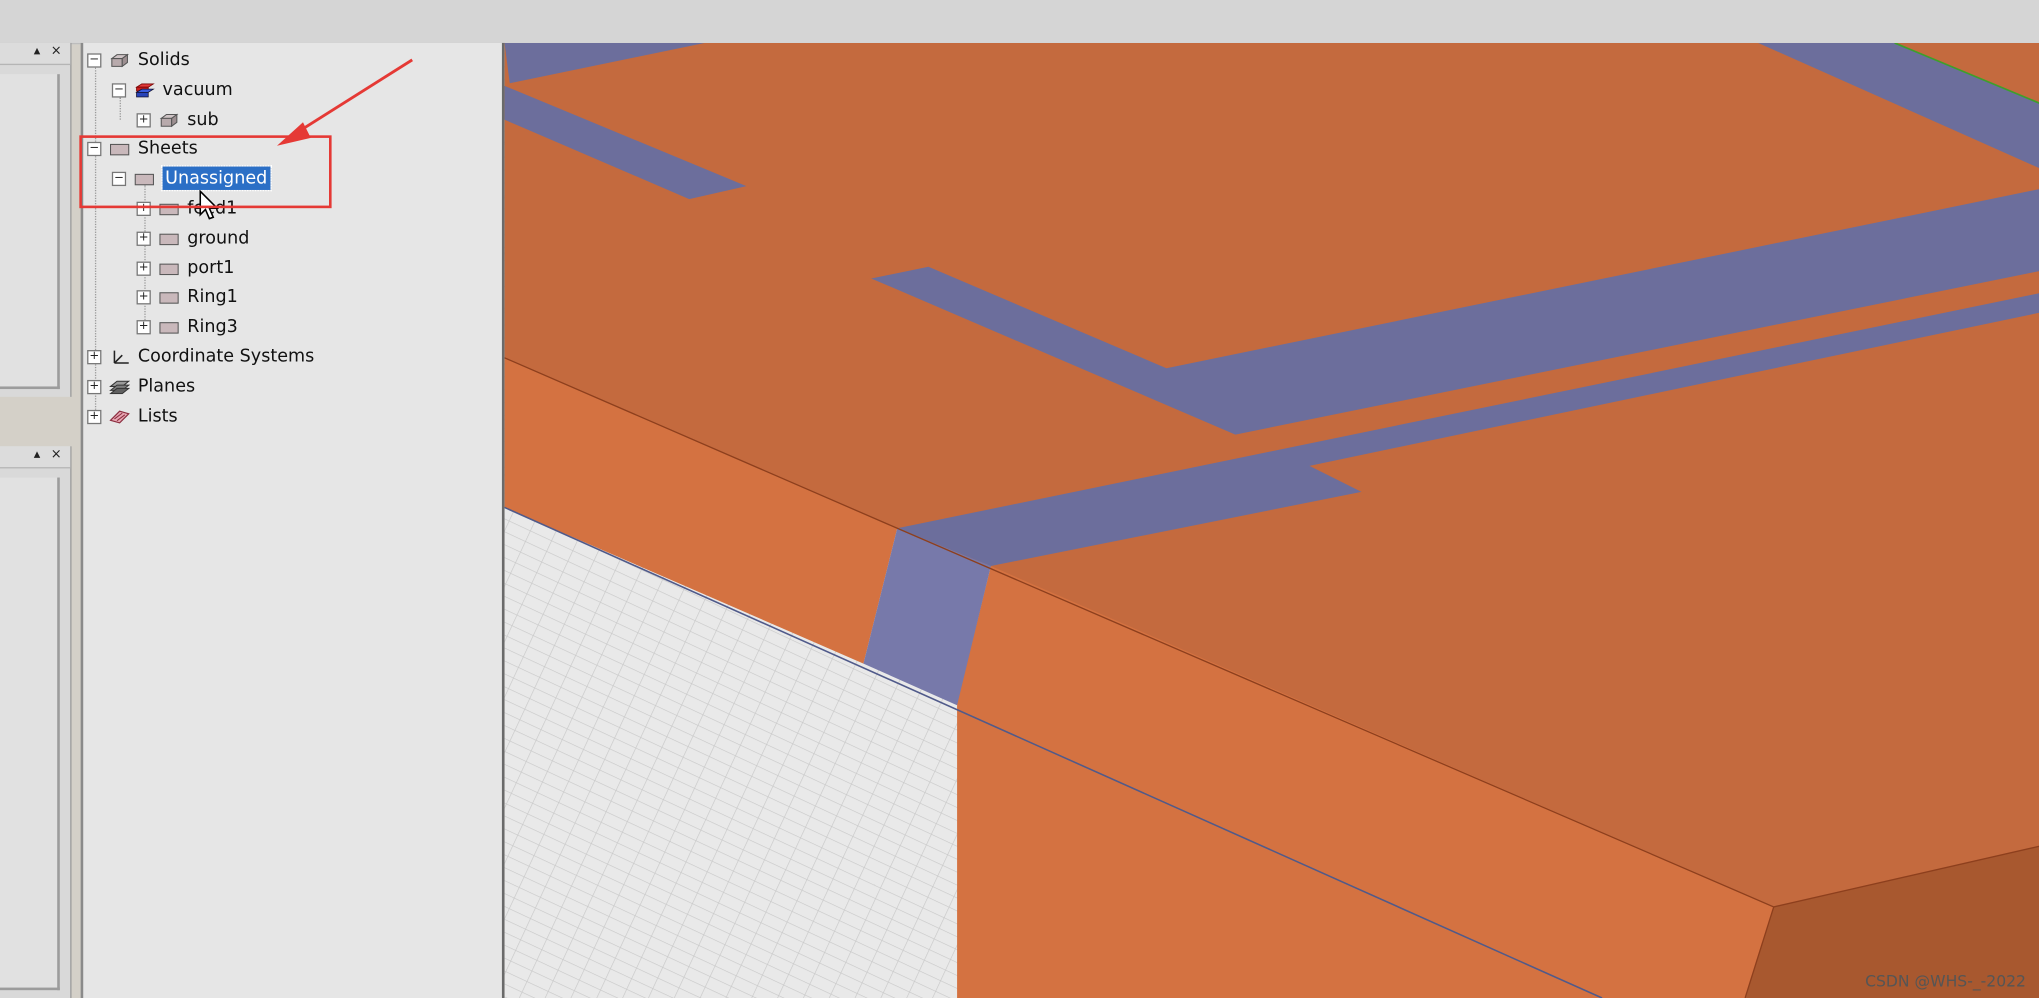  Describe the element at coordinates (145, 89) in the screenshot. I see `material-stack-icon` at that location.